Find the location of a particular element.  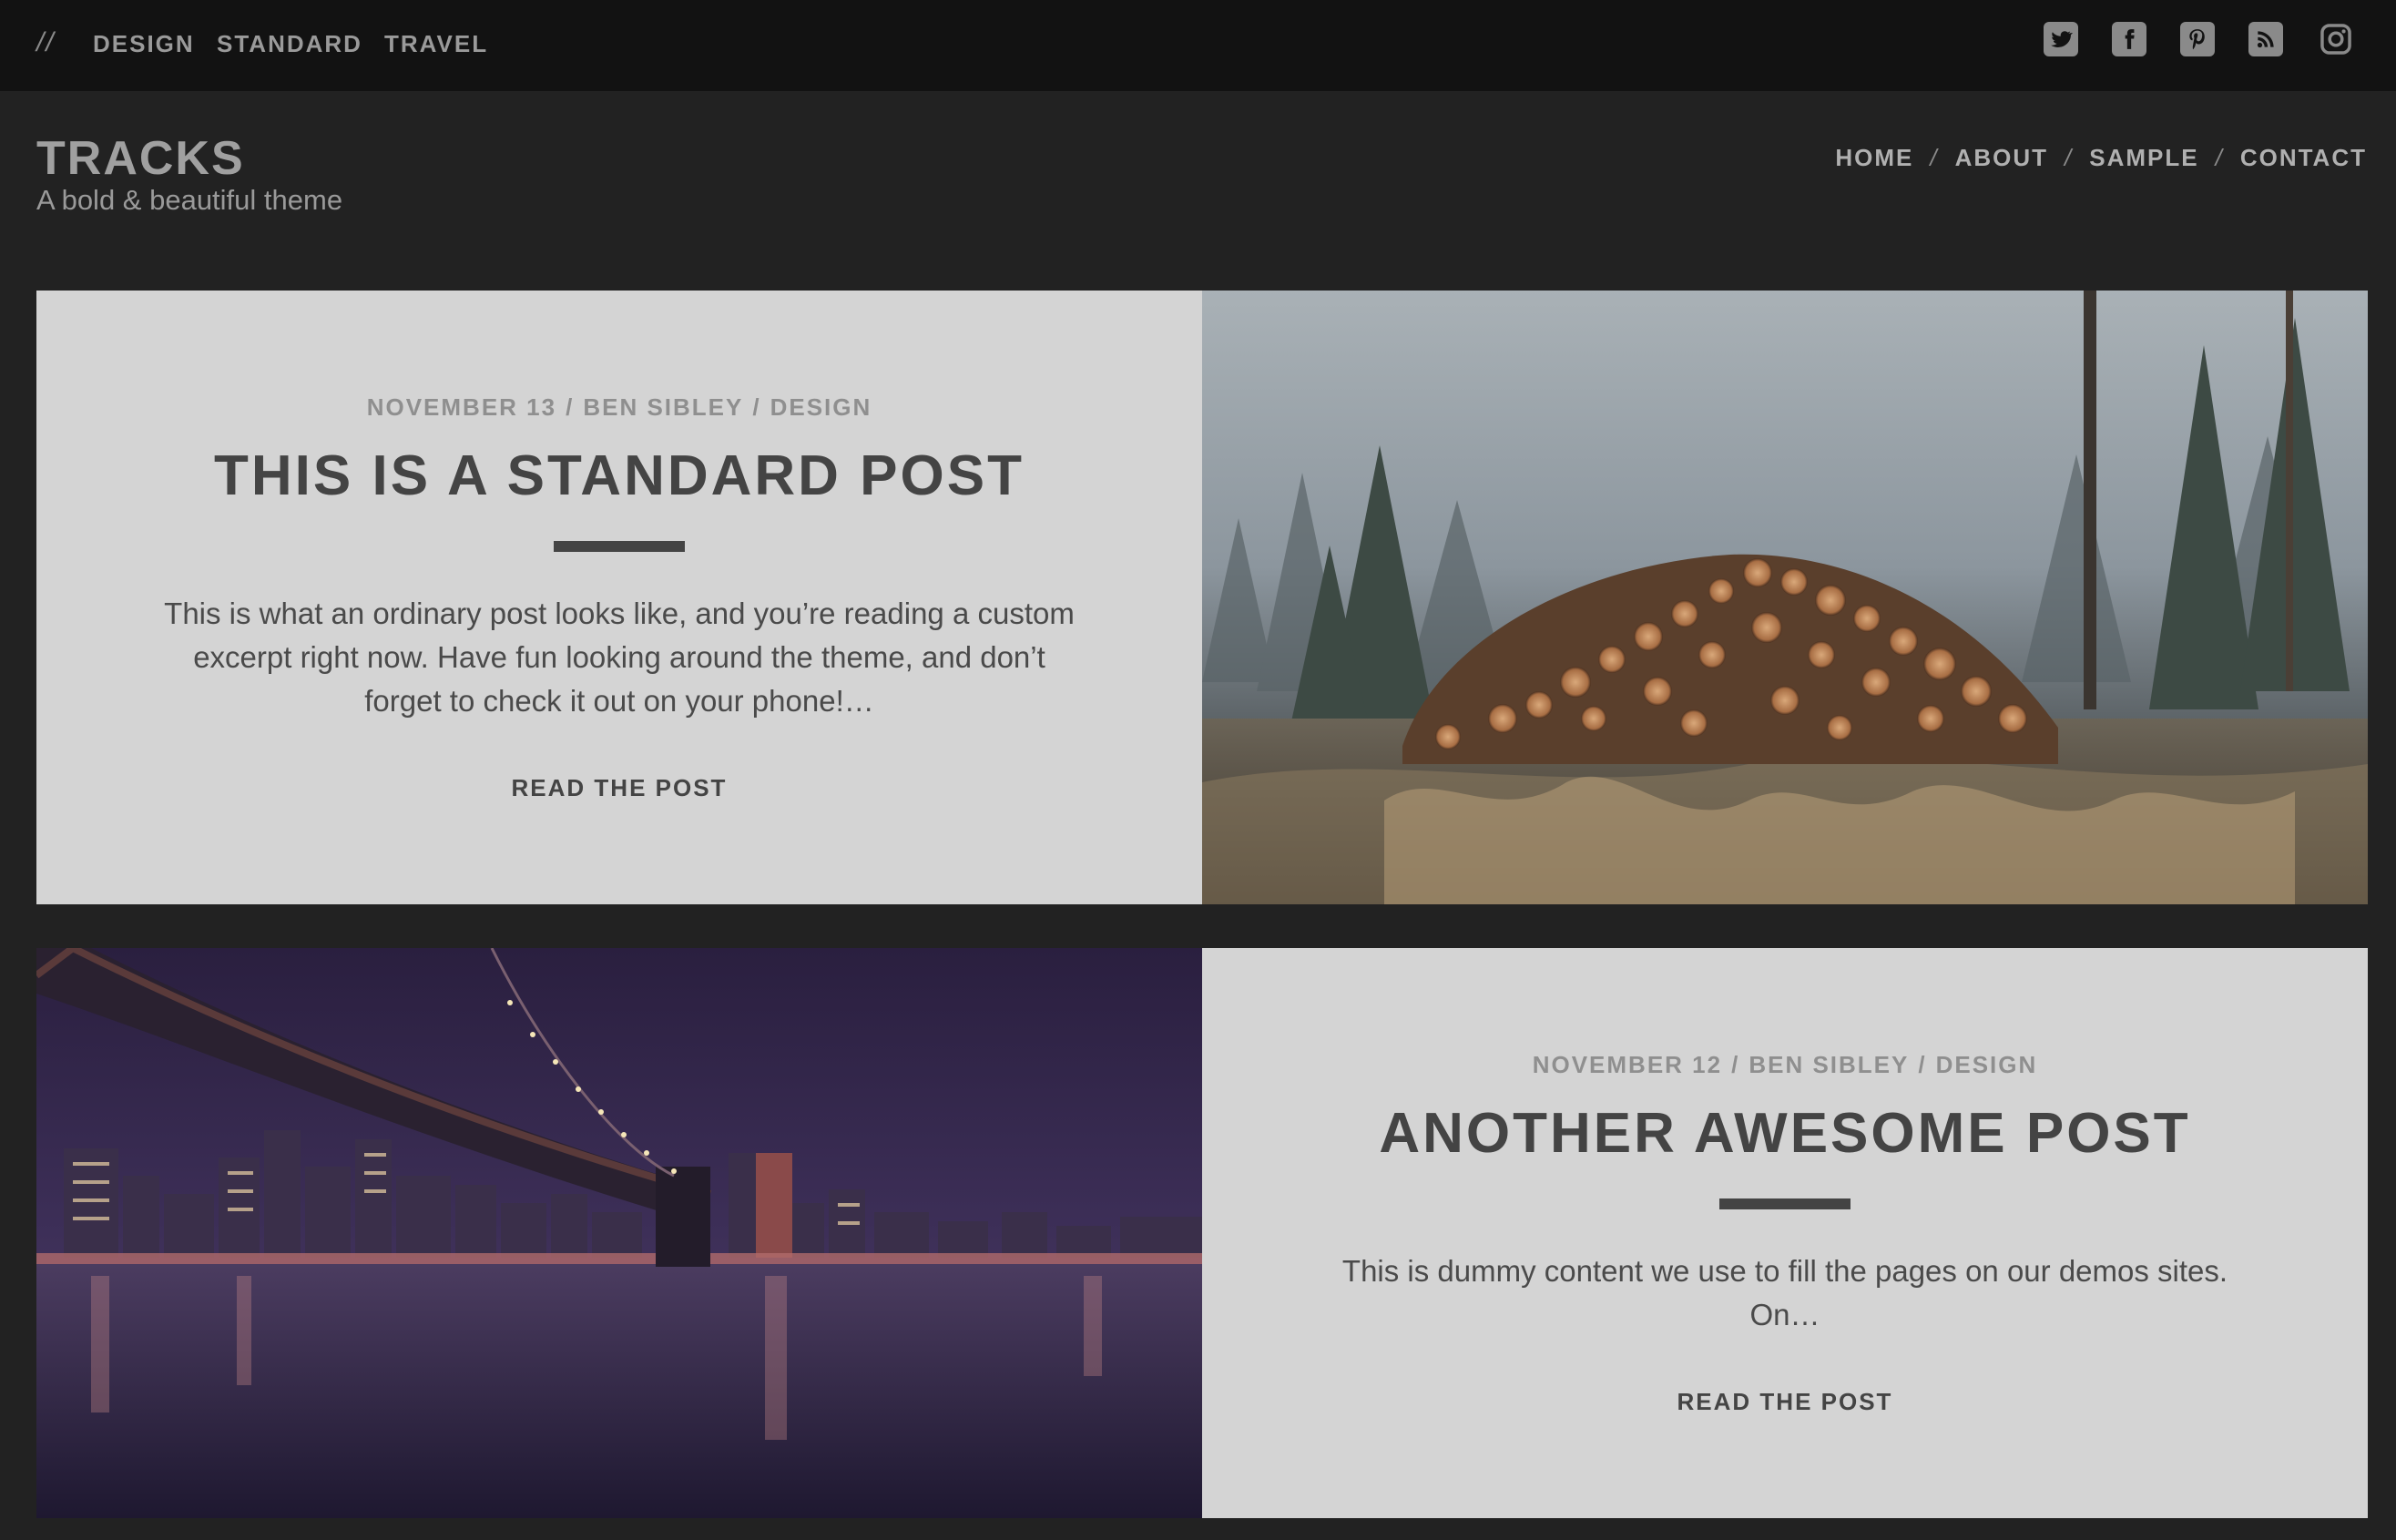

nav-contact: CONTACT is located at coordinates (2303, 158).